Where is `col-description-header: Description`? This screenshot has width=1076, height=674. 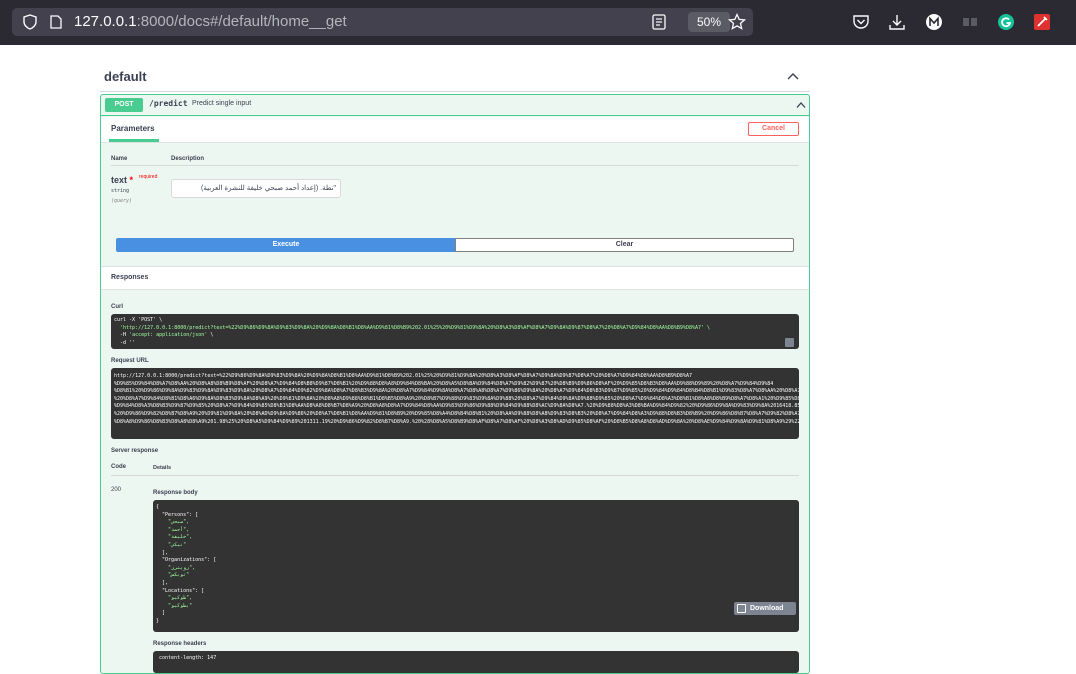 col-description-header: Description is located at coordinates (188, 159).